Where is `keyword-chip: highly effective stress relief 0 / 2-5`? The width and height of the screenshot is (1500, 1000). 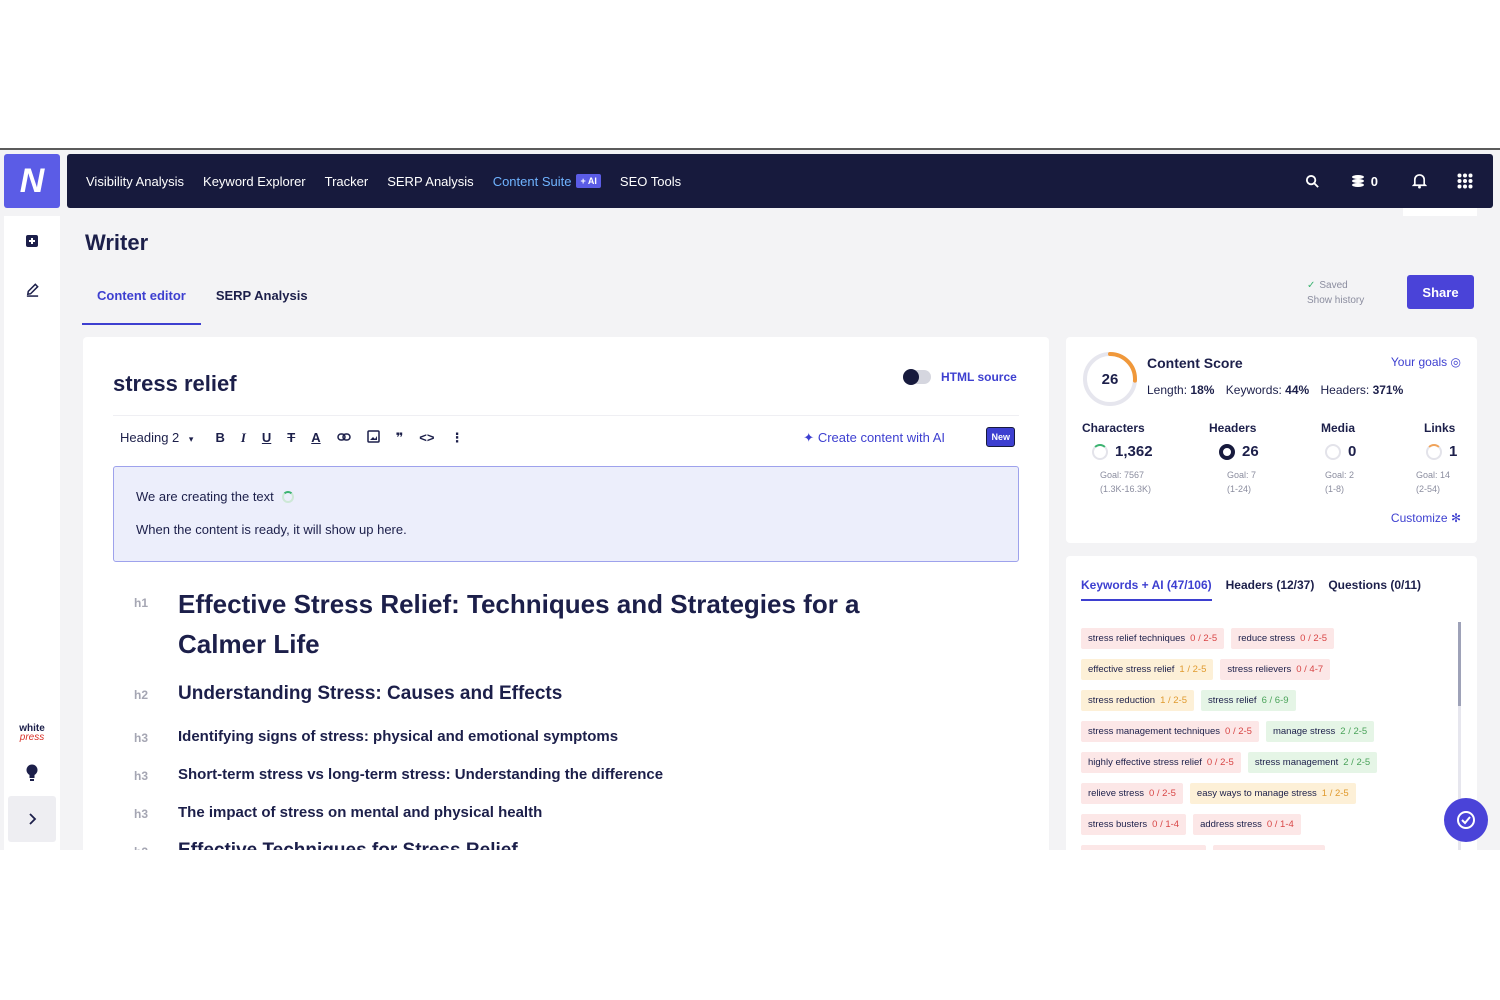
keyword-chip: highly effective stress relief 0 / 2-5 is located at coordinates (1161, 762).